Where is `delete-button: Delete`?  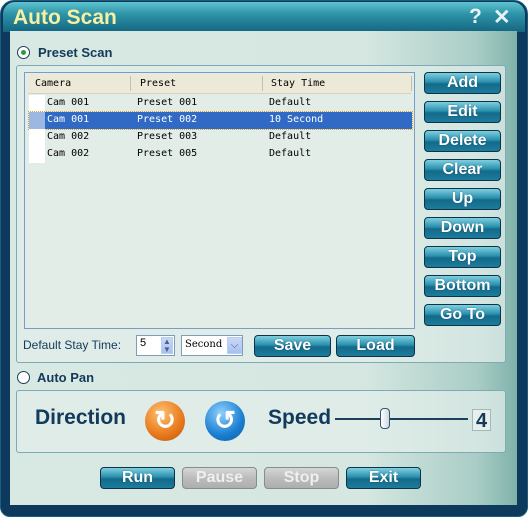
delete-button: Delete is located at coordinates (462, 141).